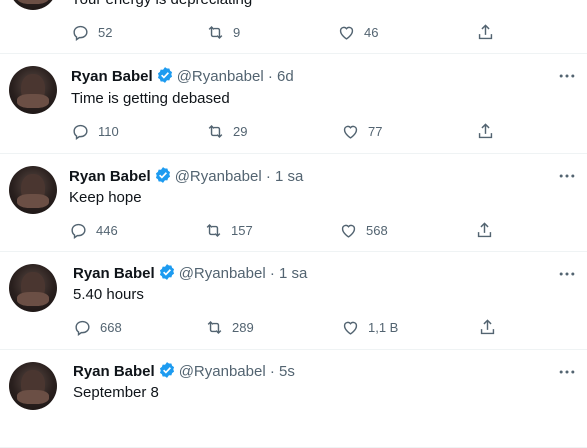  What do you see at coordinates (375, 131) in the screenshot?
I see `like-count: 77` at bounding box center [375, 131].